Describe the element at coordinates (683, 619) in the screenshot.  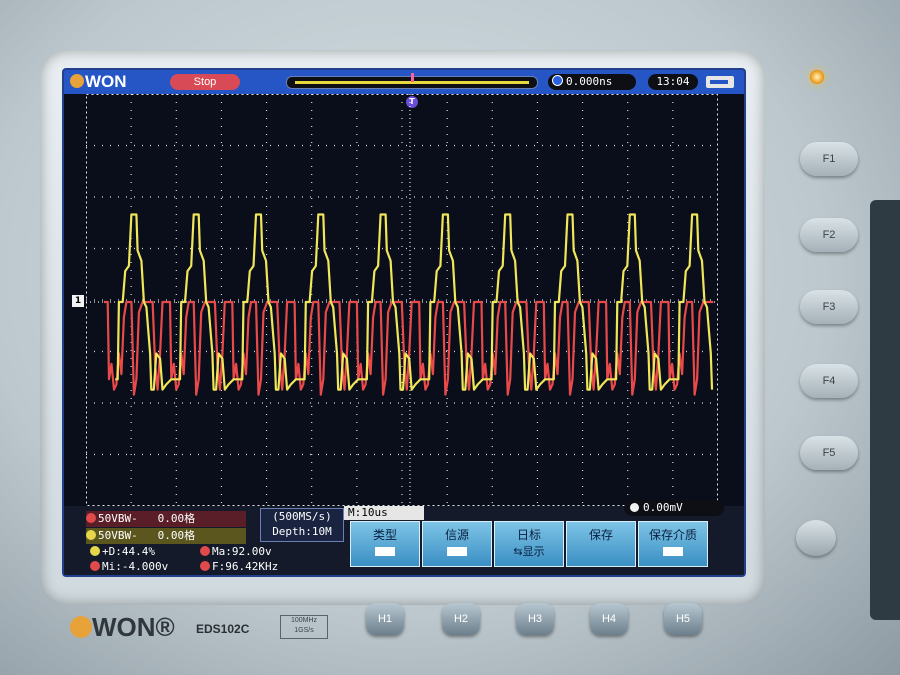
I see `h5-button: H5` at that location.